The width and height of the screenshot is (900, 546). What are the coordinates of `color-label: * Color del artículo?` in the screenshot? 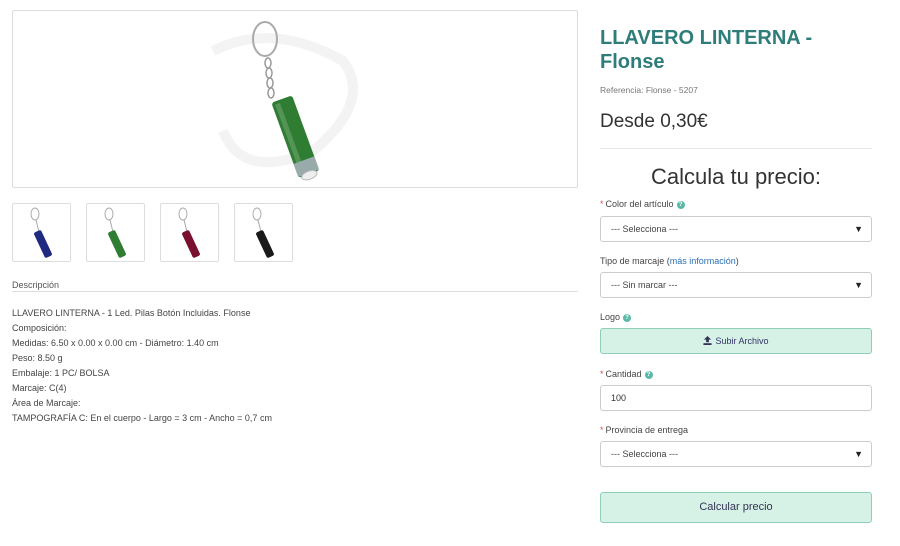 It's located at (642, 204).